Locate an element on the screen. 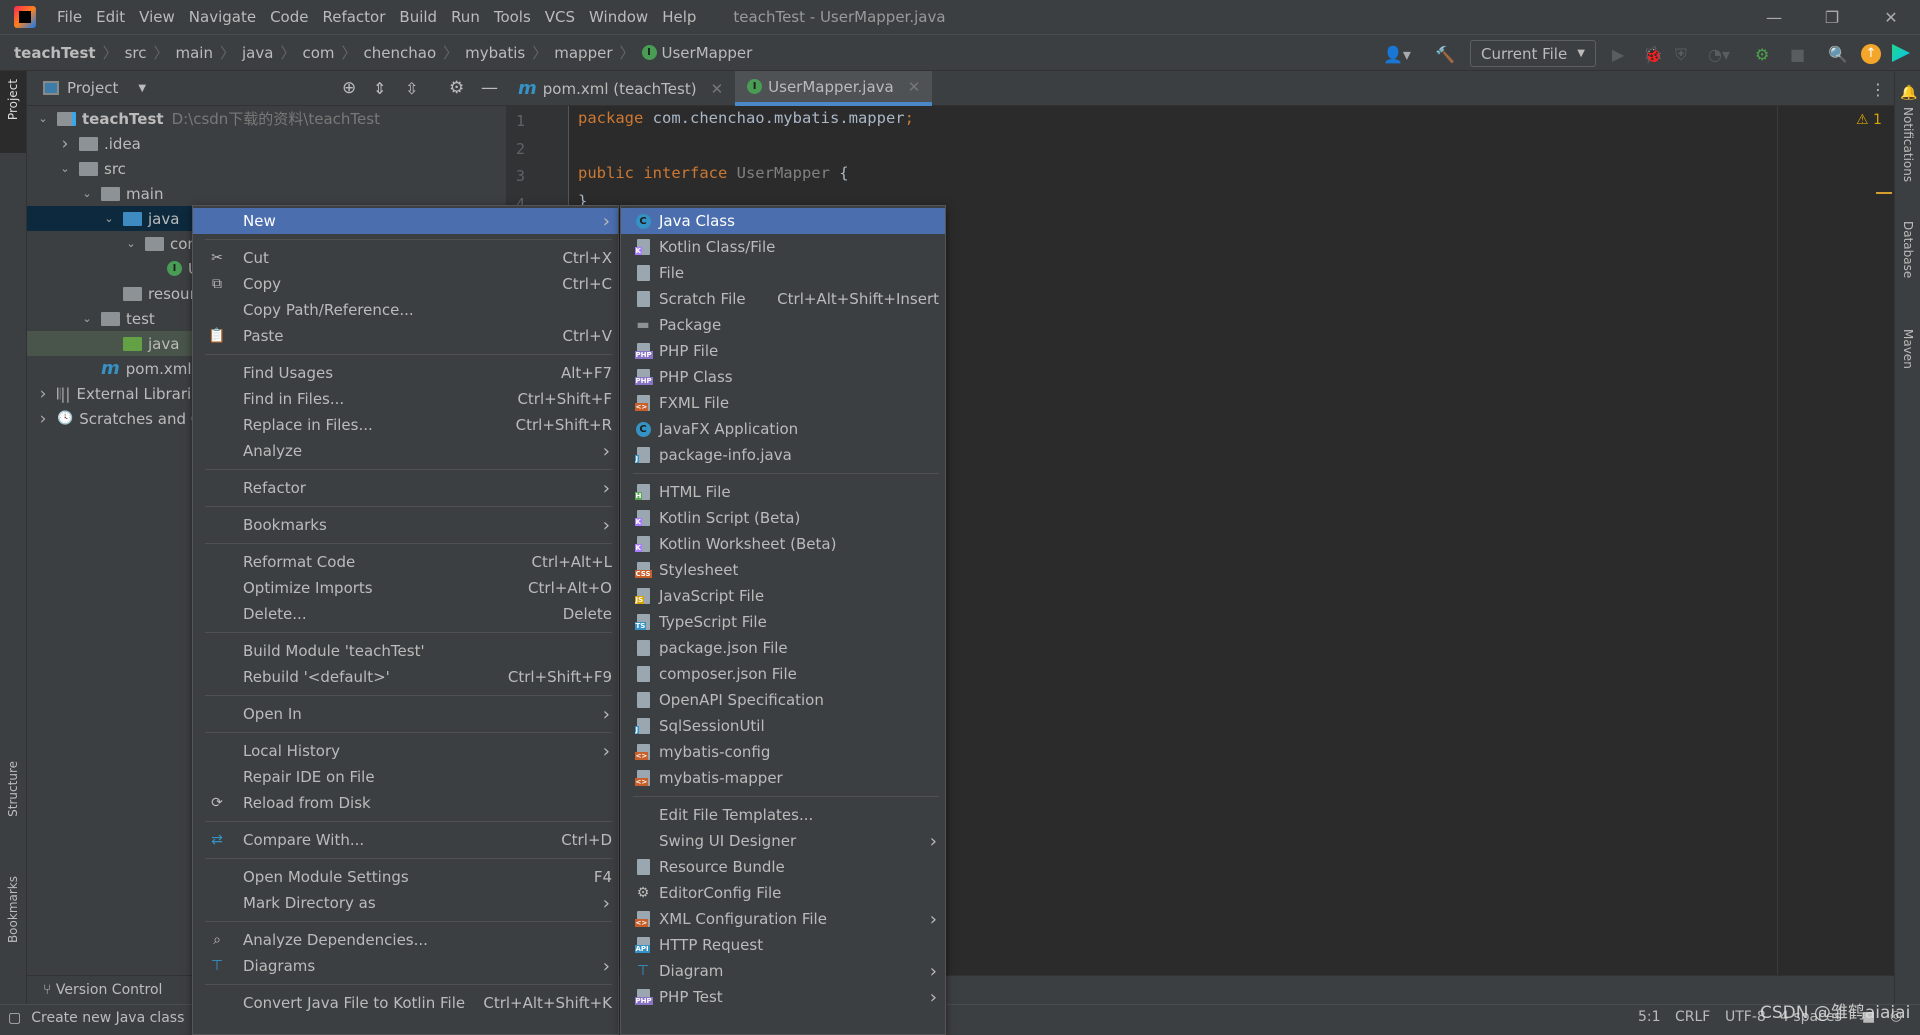 The width and height of the screenshot is (1920, 1035). menu-item-php-file: PHP PHP File is located at coordinates (783, 351).